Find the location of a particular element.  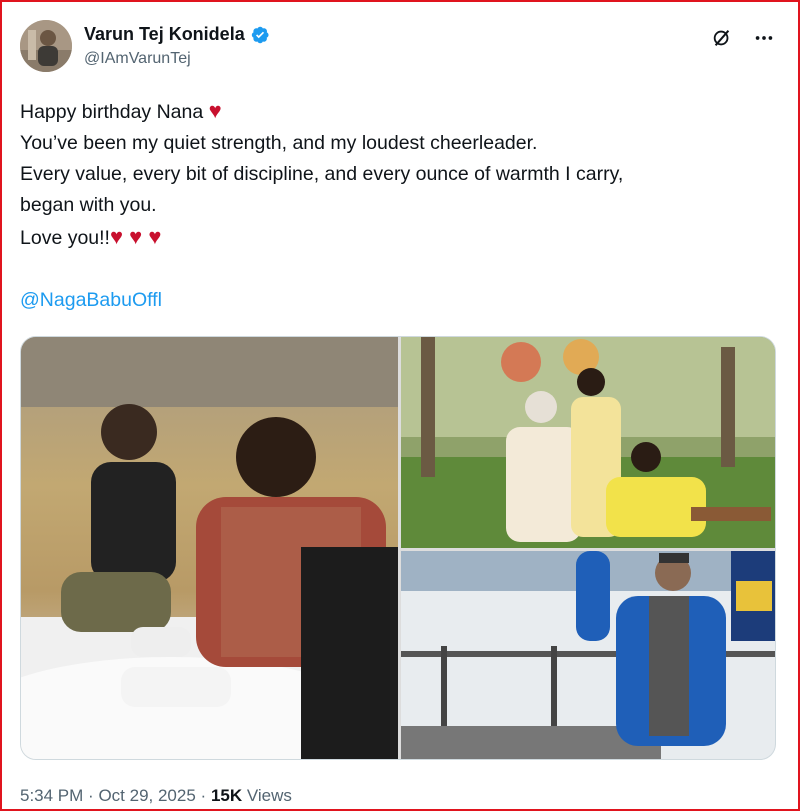

tweet-time: 5:34 PM is located at coordinates (51, 795).